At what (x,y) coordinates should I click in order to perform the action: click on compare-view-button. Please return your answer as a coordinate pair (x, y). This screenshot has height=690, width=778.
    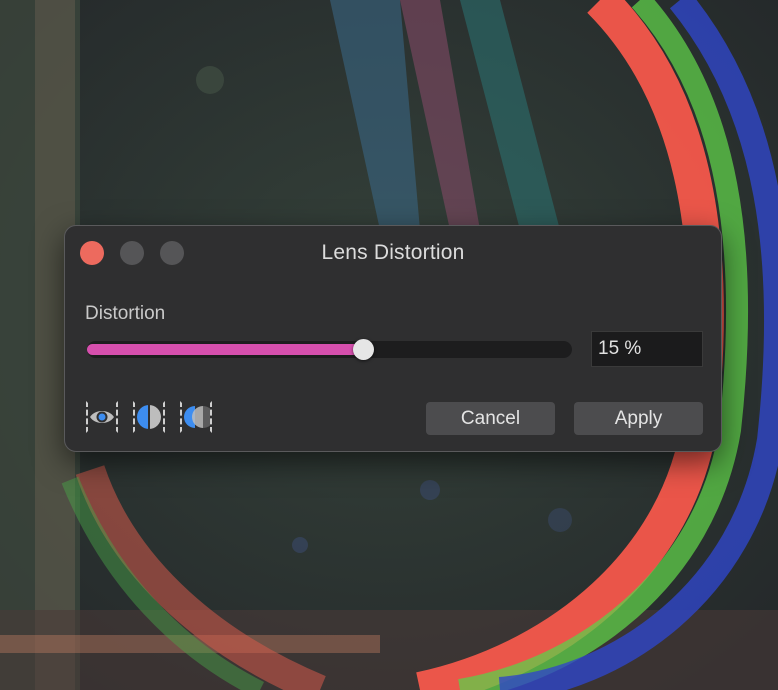
    Looking at the image, I should click on (196, 417).